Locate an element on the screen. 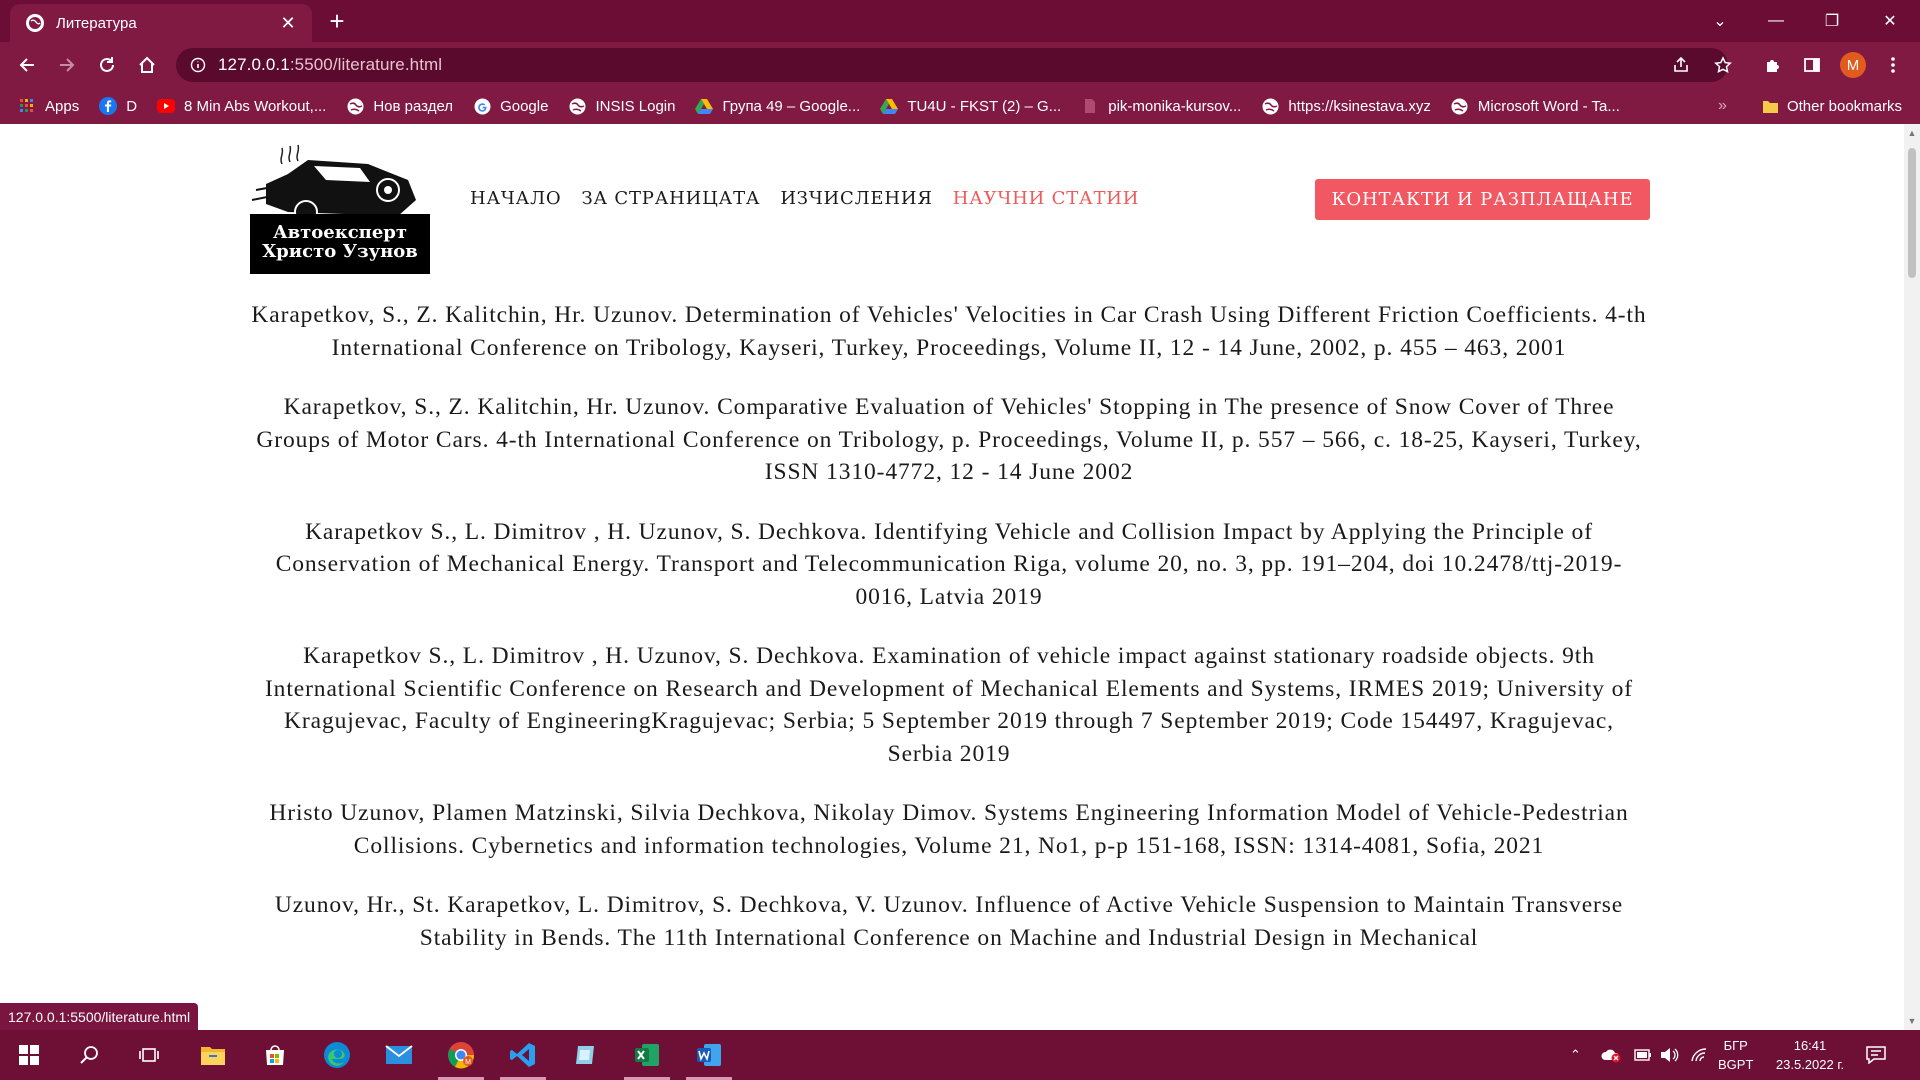 This screenshot has width=1920, height=1080. minimize-button: — is located at coordinates (1776, 21).